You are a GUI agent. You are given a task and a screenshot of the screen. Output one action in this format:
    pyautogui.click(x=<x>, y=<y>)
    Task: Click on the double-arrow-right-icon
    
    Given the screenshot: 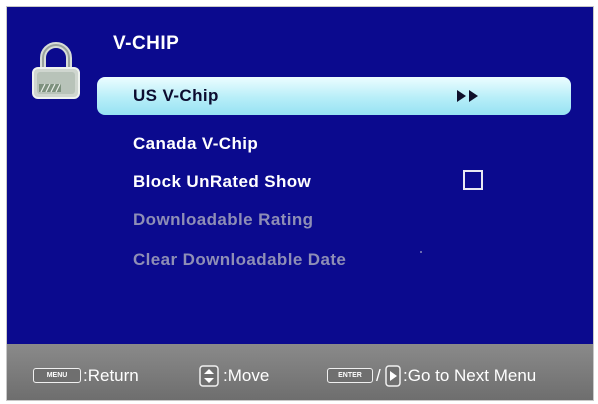 What is the action you would take?
    pyautogui.click(x=467, y=96)
    